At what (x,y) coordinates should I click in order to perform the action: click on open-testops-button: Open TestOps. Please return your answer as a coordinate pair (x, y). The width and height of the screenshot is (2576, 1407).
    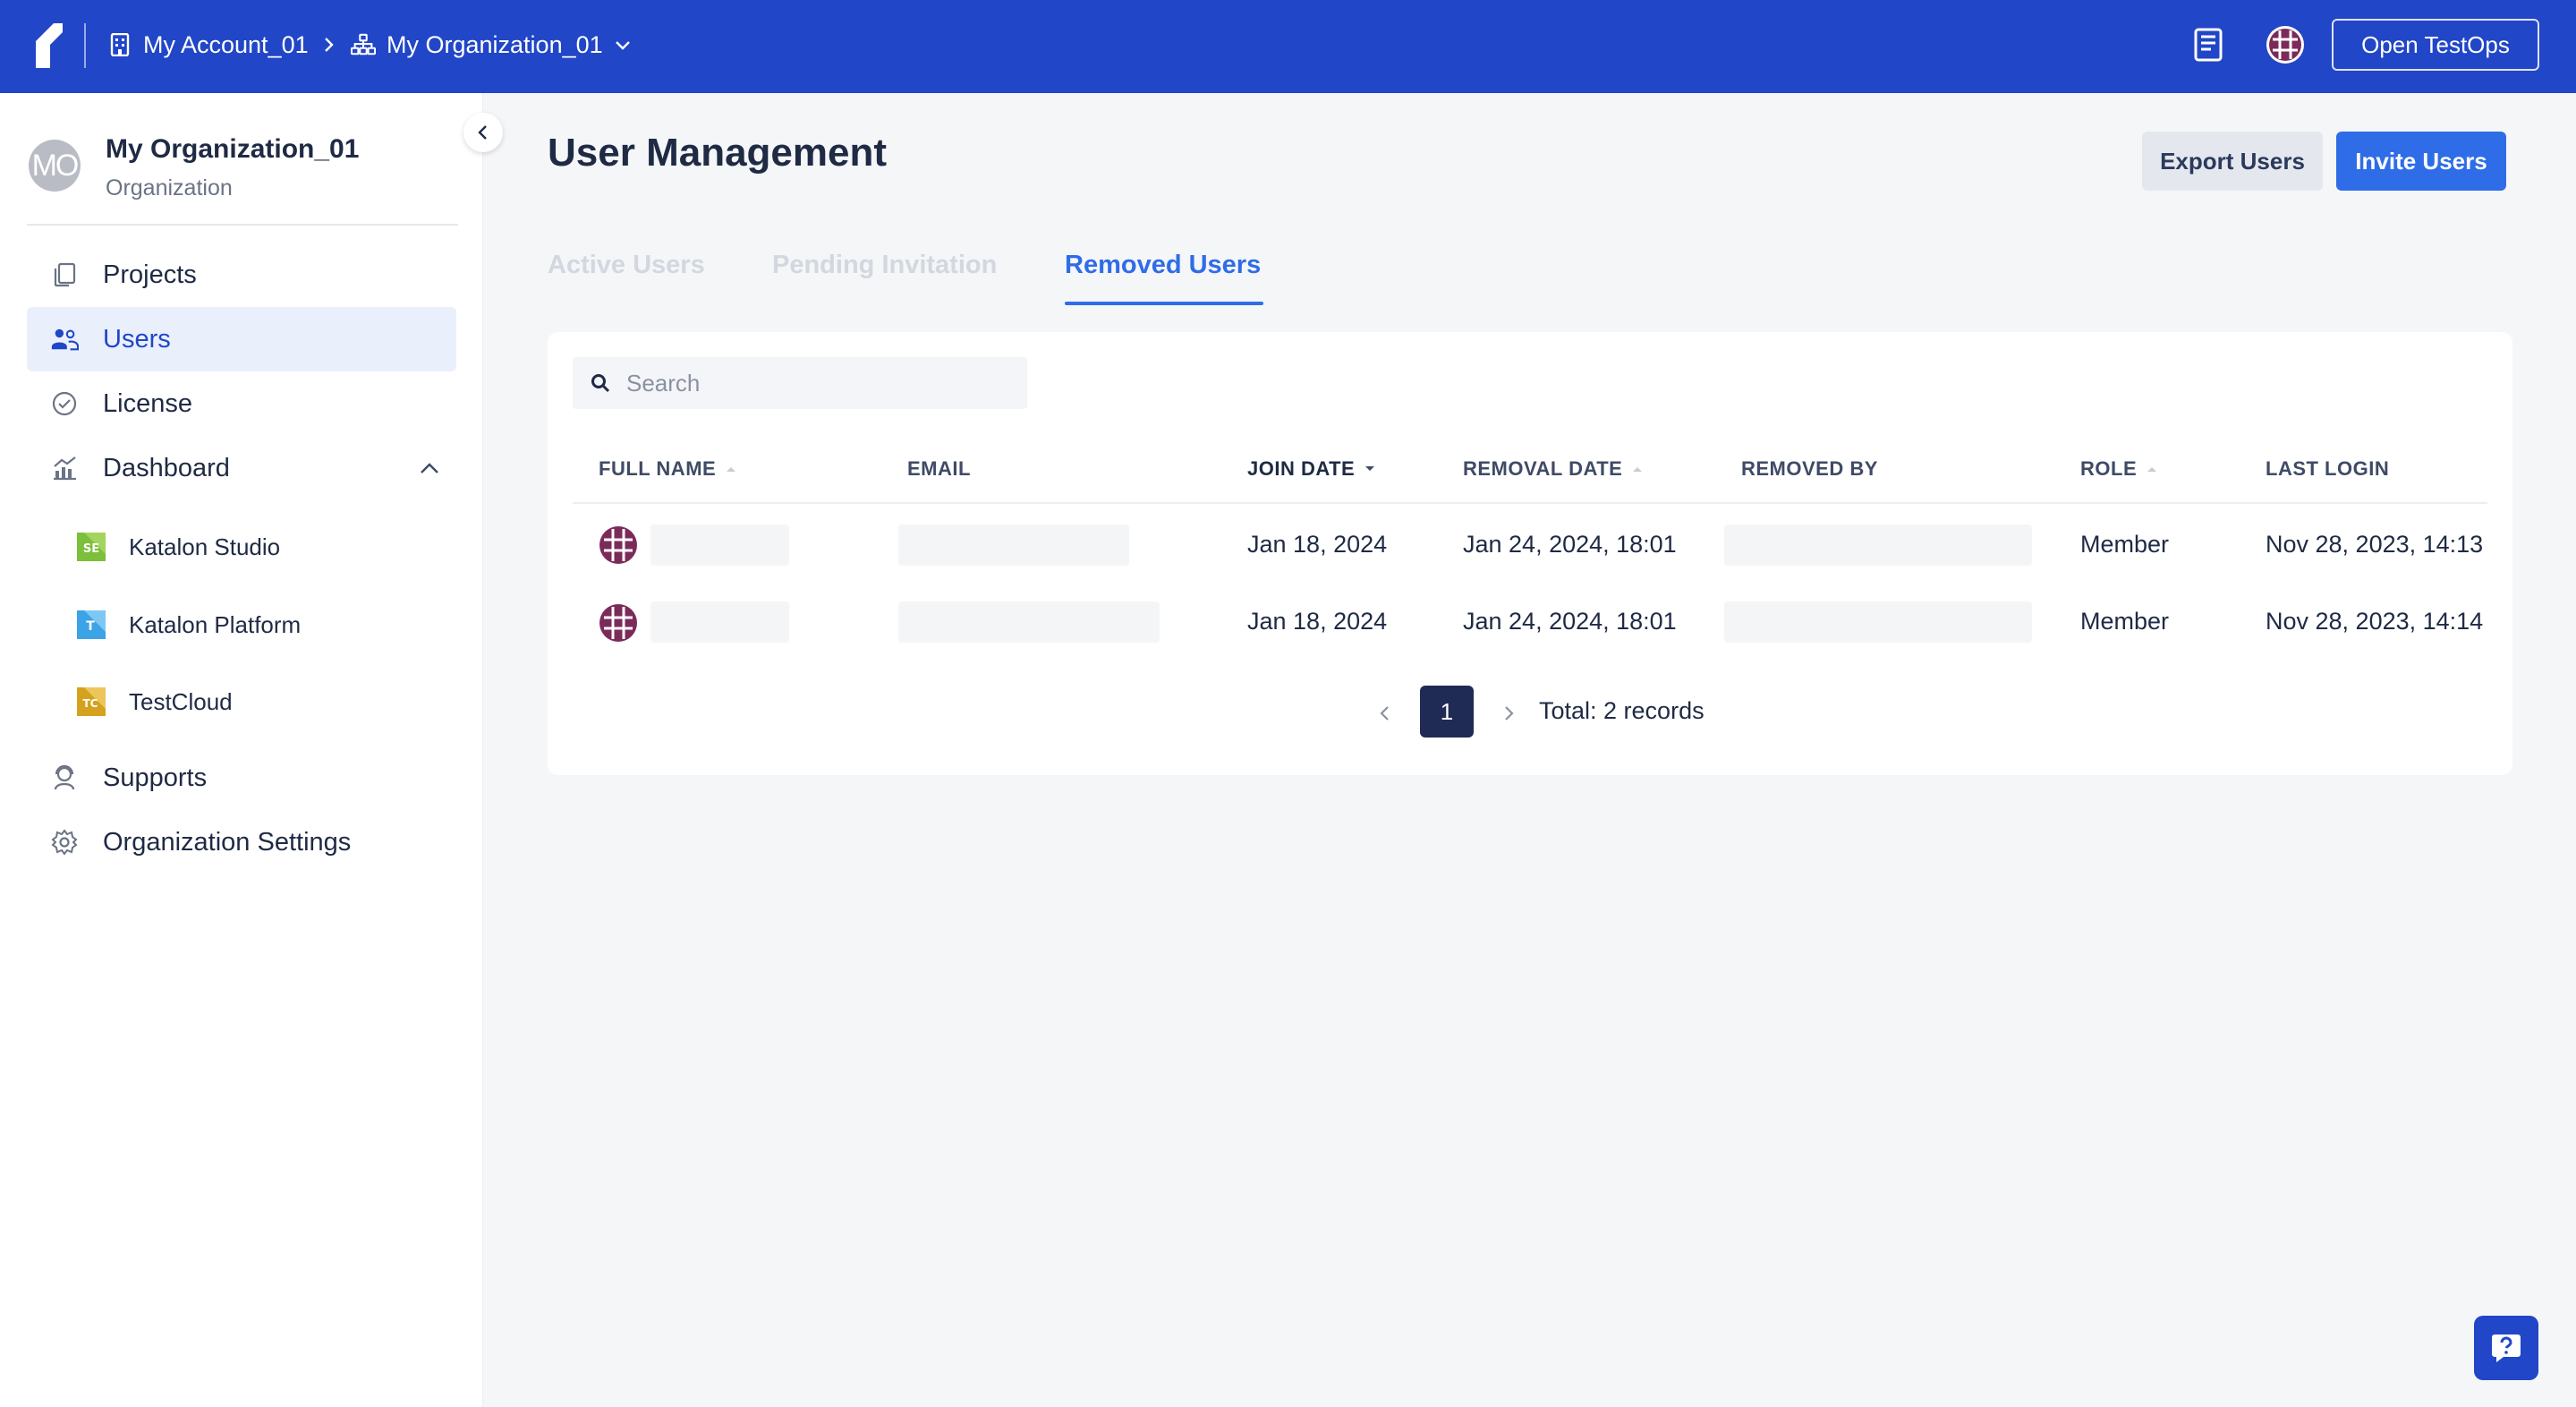
    Looking at the image, I should click on (2435, 45).